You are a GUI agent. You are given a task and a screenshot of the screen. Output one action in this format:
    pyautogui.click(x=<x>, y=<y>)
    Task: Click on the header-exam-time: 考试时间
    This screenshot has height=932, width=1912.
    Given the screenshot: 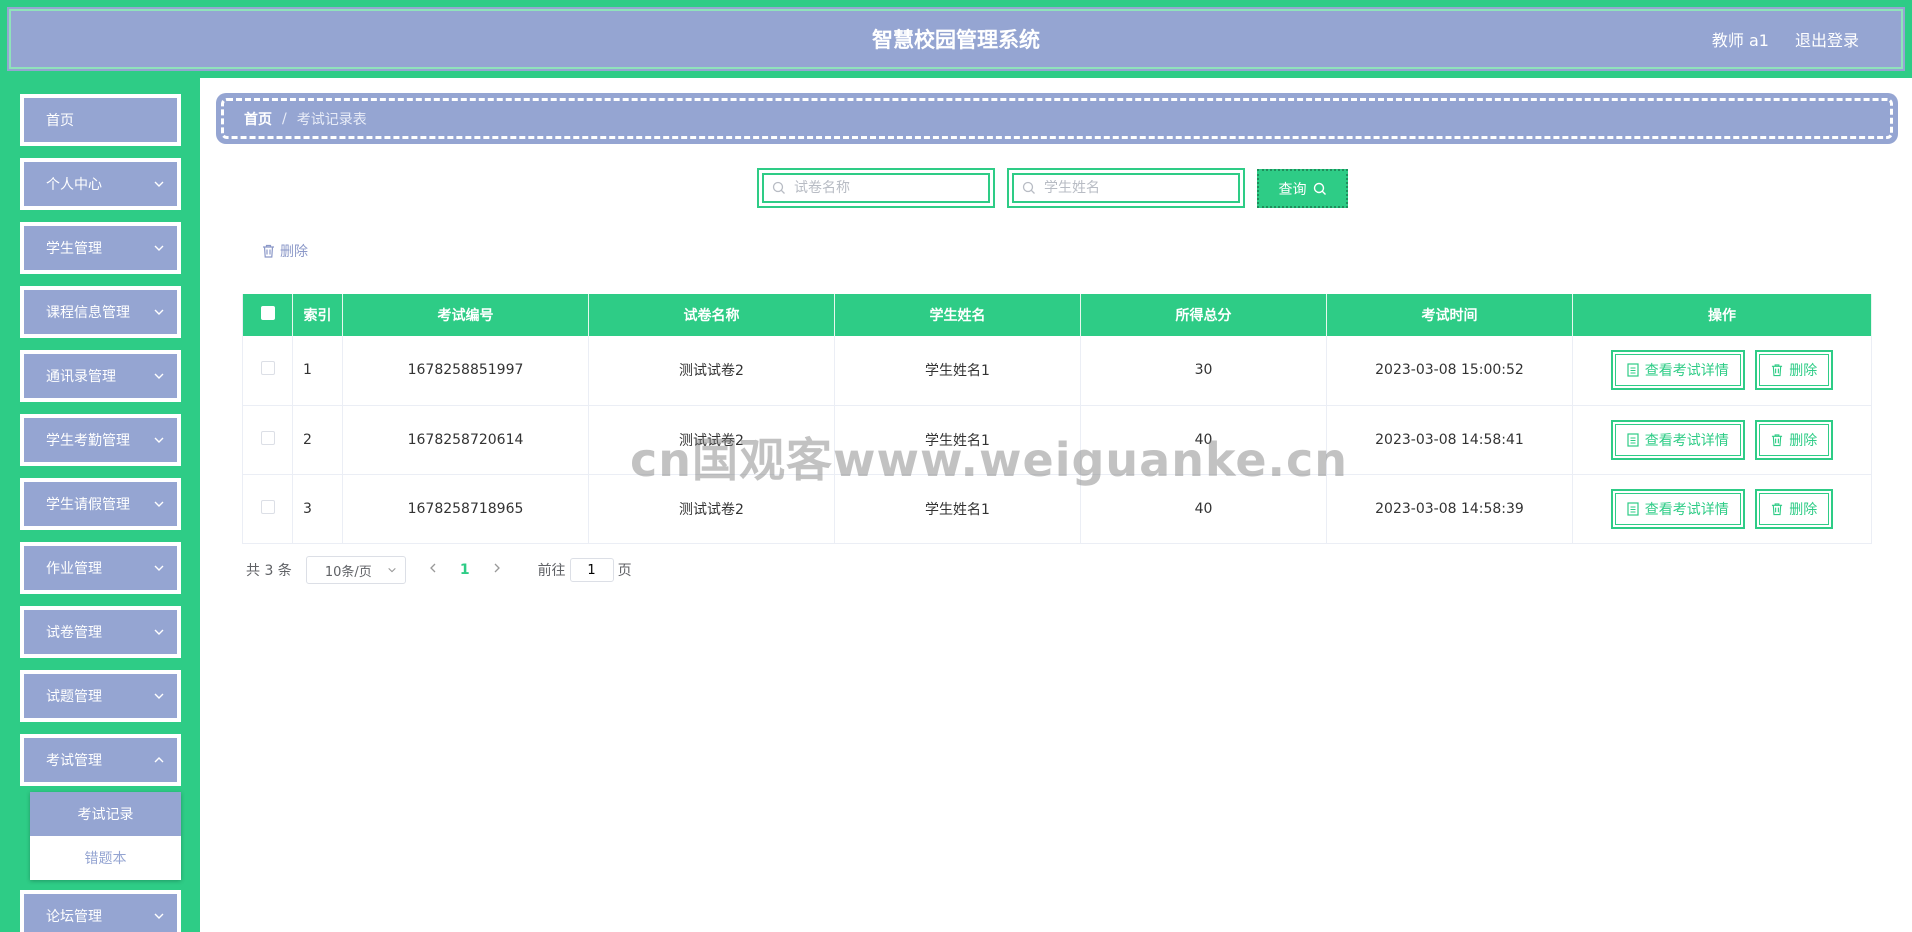 What is the action you would take?
    pyautogui.click(x=1449, y=315)
    